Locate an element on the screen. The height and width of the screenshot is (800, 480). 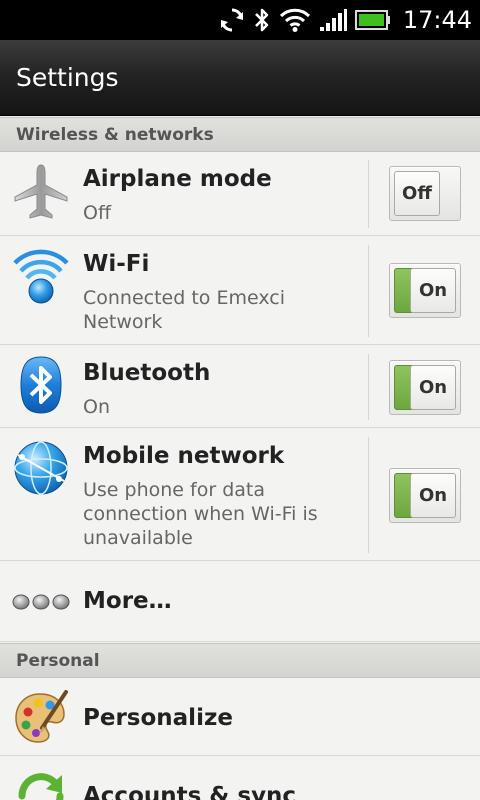
bluetooth-icon is located at coordinates (41, 385).